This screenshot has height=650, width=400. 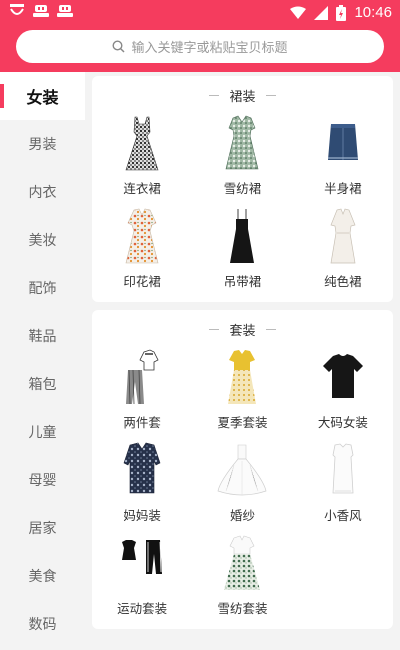 I want to click on category-tile: 婚纱, so click(x=242, y=483).